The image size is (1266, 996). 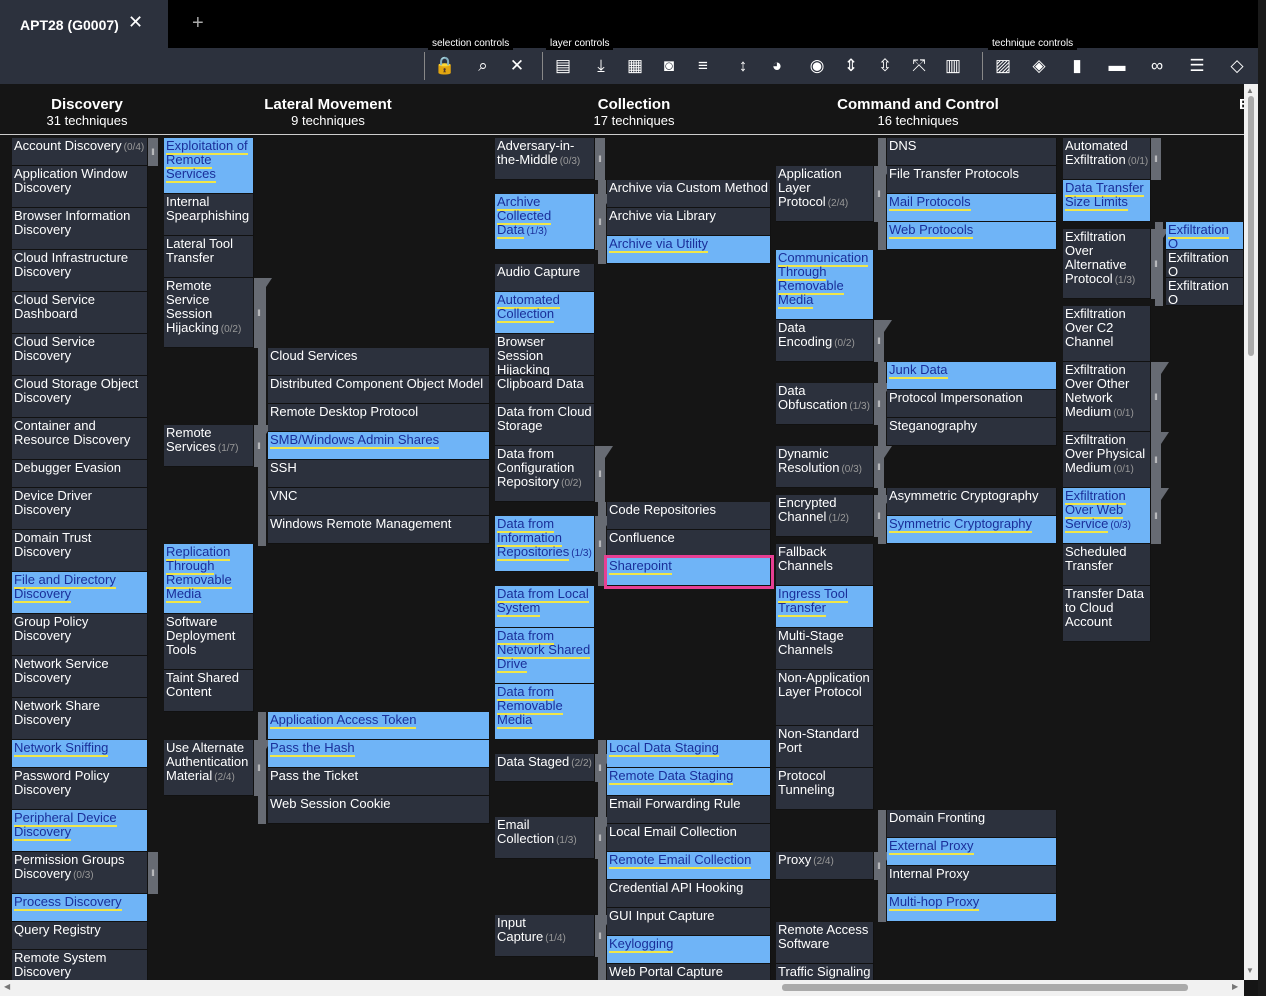 What do you see at coordinates (84, 24) in the screenshot?
I see `tab-apt28: APT28 (G0007) ✕` at bounding box center [84, 24].